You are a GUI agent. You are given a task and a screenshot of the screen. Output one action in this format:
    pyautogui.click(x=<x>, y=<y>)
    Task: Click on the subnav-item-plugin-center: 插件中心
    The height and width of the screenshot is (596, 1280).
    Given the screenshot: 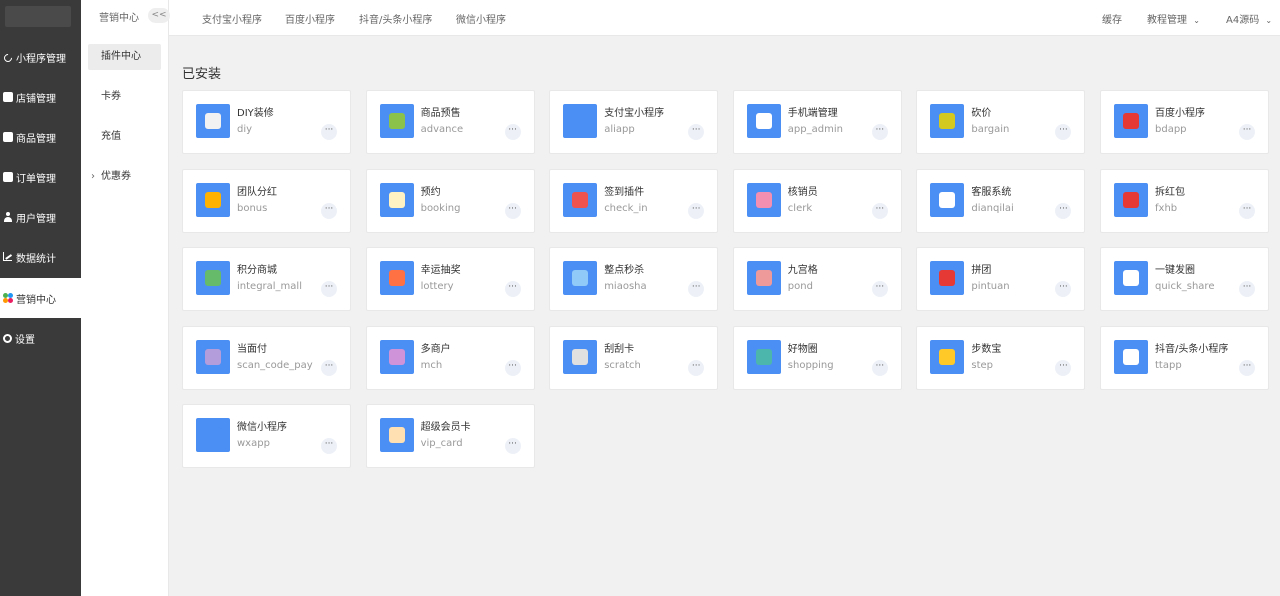 What is the action you would take?
    pyautogui.click(x=124, y=57)
    